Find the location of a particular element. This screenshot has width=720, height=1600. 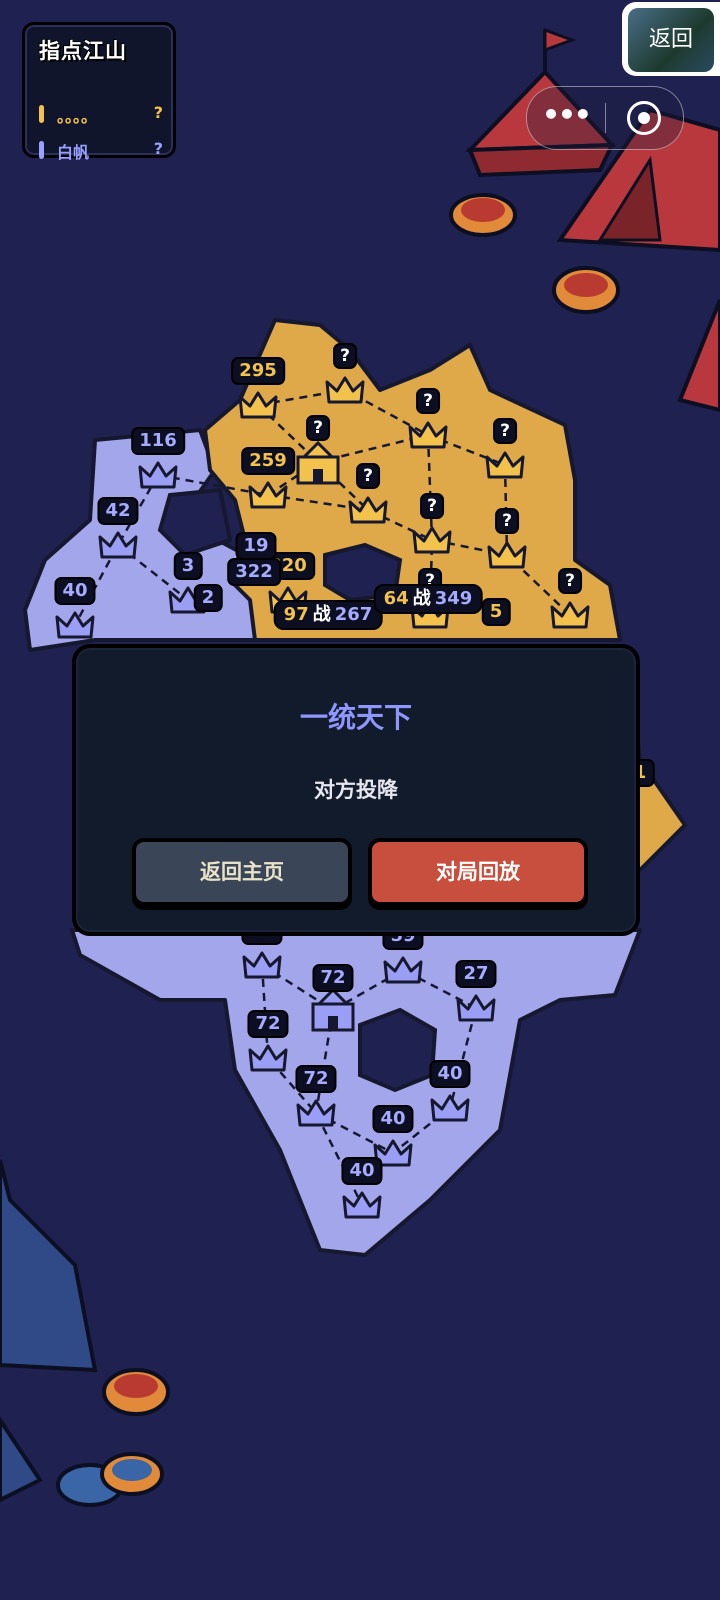

player-name: 白帆 is located at coordinates (73, 152).